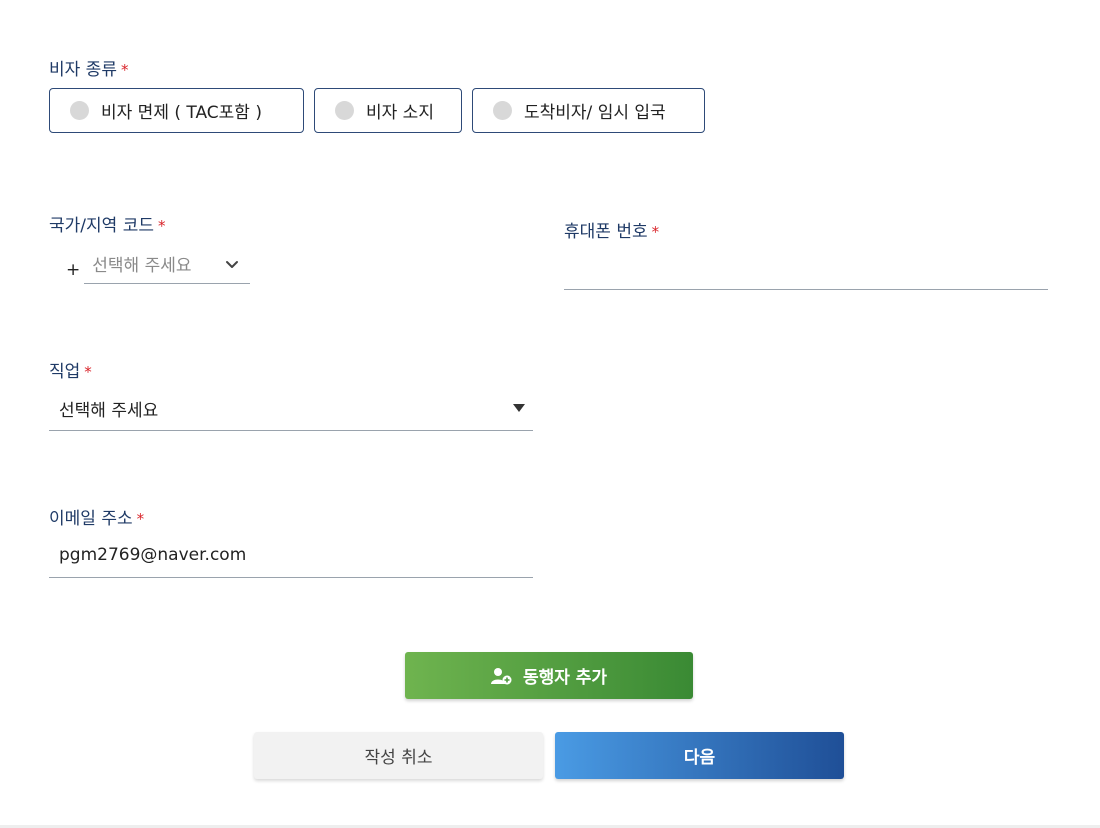 The image size is (1100, 828). I want to click on phone-input, so click(806, 270).